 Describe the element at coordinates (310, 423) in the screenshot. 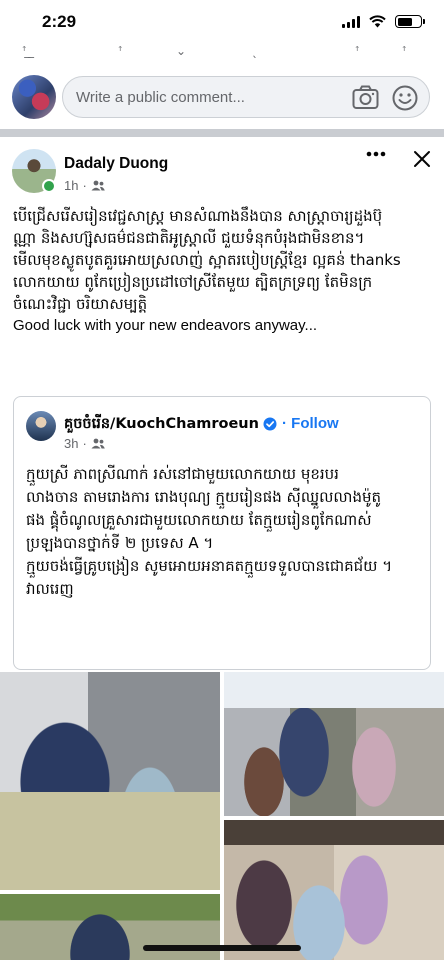

I see `follow-button: · Follow` at that location.